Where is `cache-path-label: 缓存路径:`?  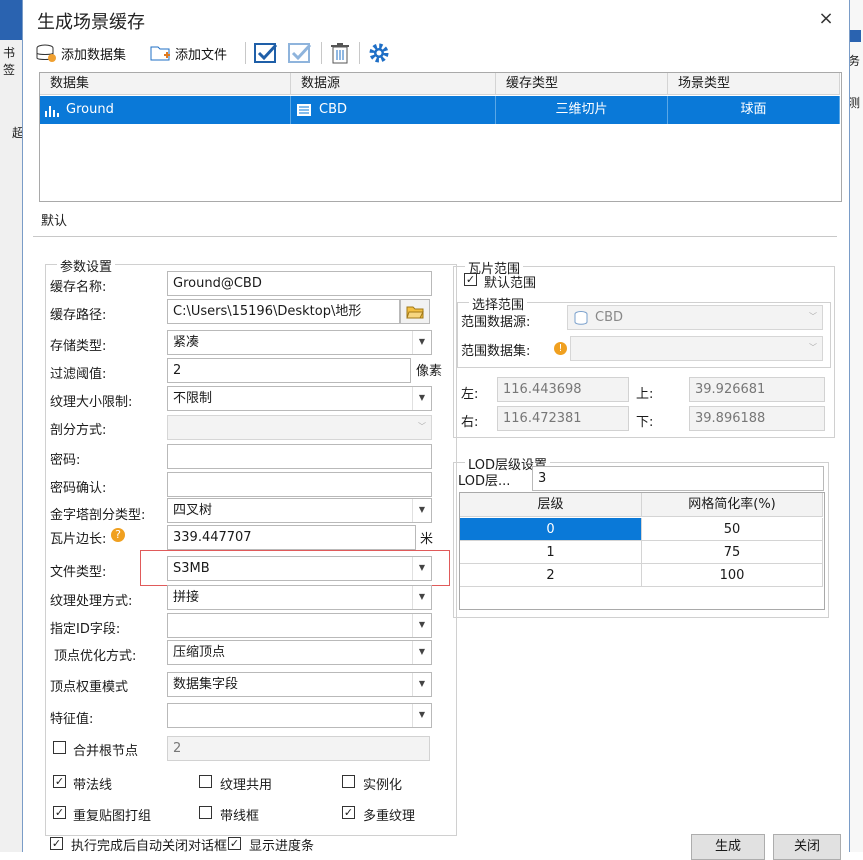
cache-path-label: 缓存路径: is located at coordinates (78, 315).